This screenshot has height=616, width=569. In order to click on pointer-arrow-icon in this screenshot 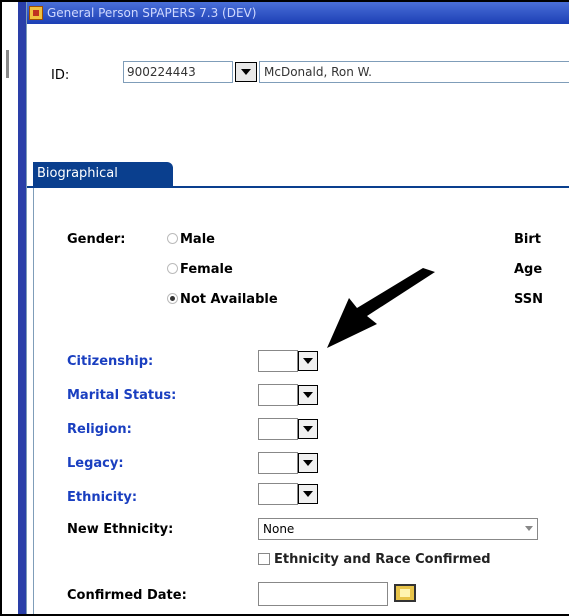, I will do `click(381, 308)`.